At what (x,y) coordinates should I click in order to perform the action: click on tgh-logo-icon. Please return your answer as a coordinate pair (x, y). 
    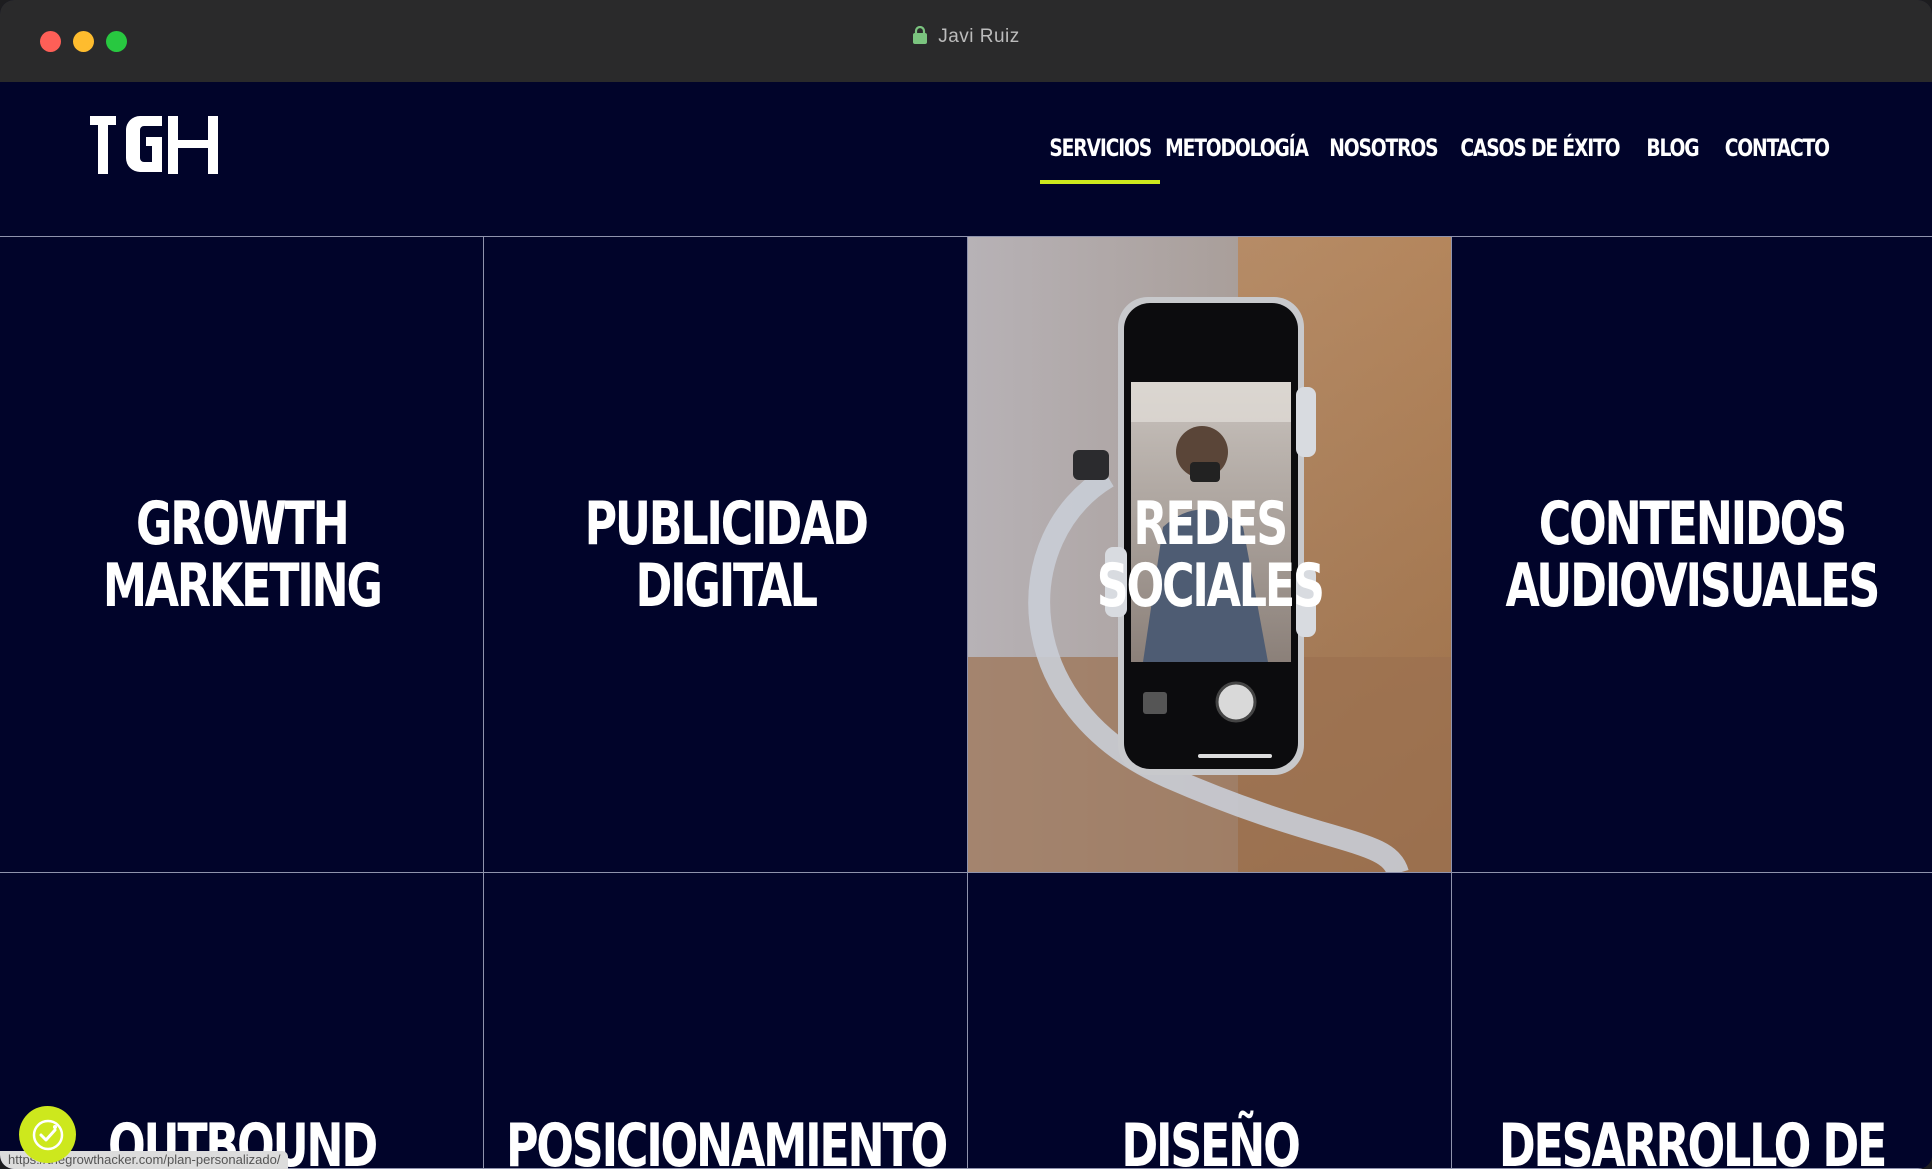
    Looking at the image, I should click on (154, 145).